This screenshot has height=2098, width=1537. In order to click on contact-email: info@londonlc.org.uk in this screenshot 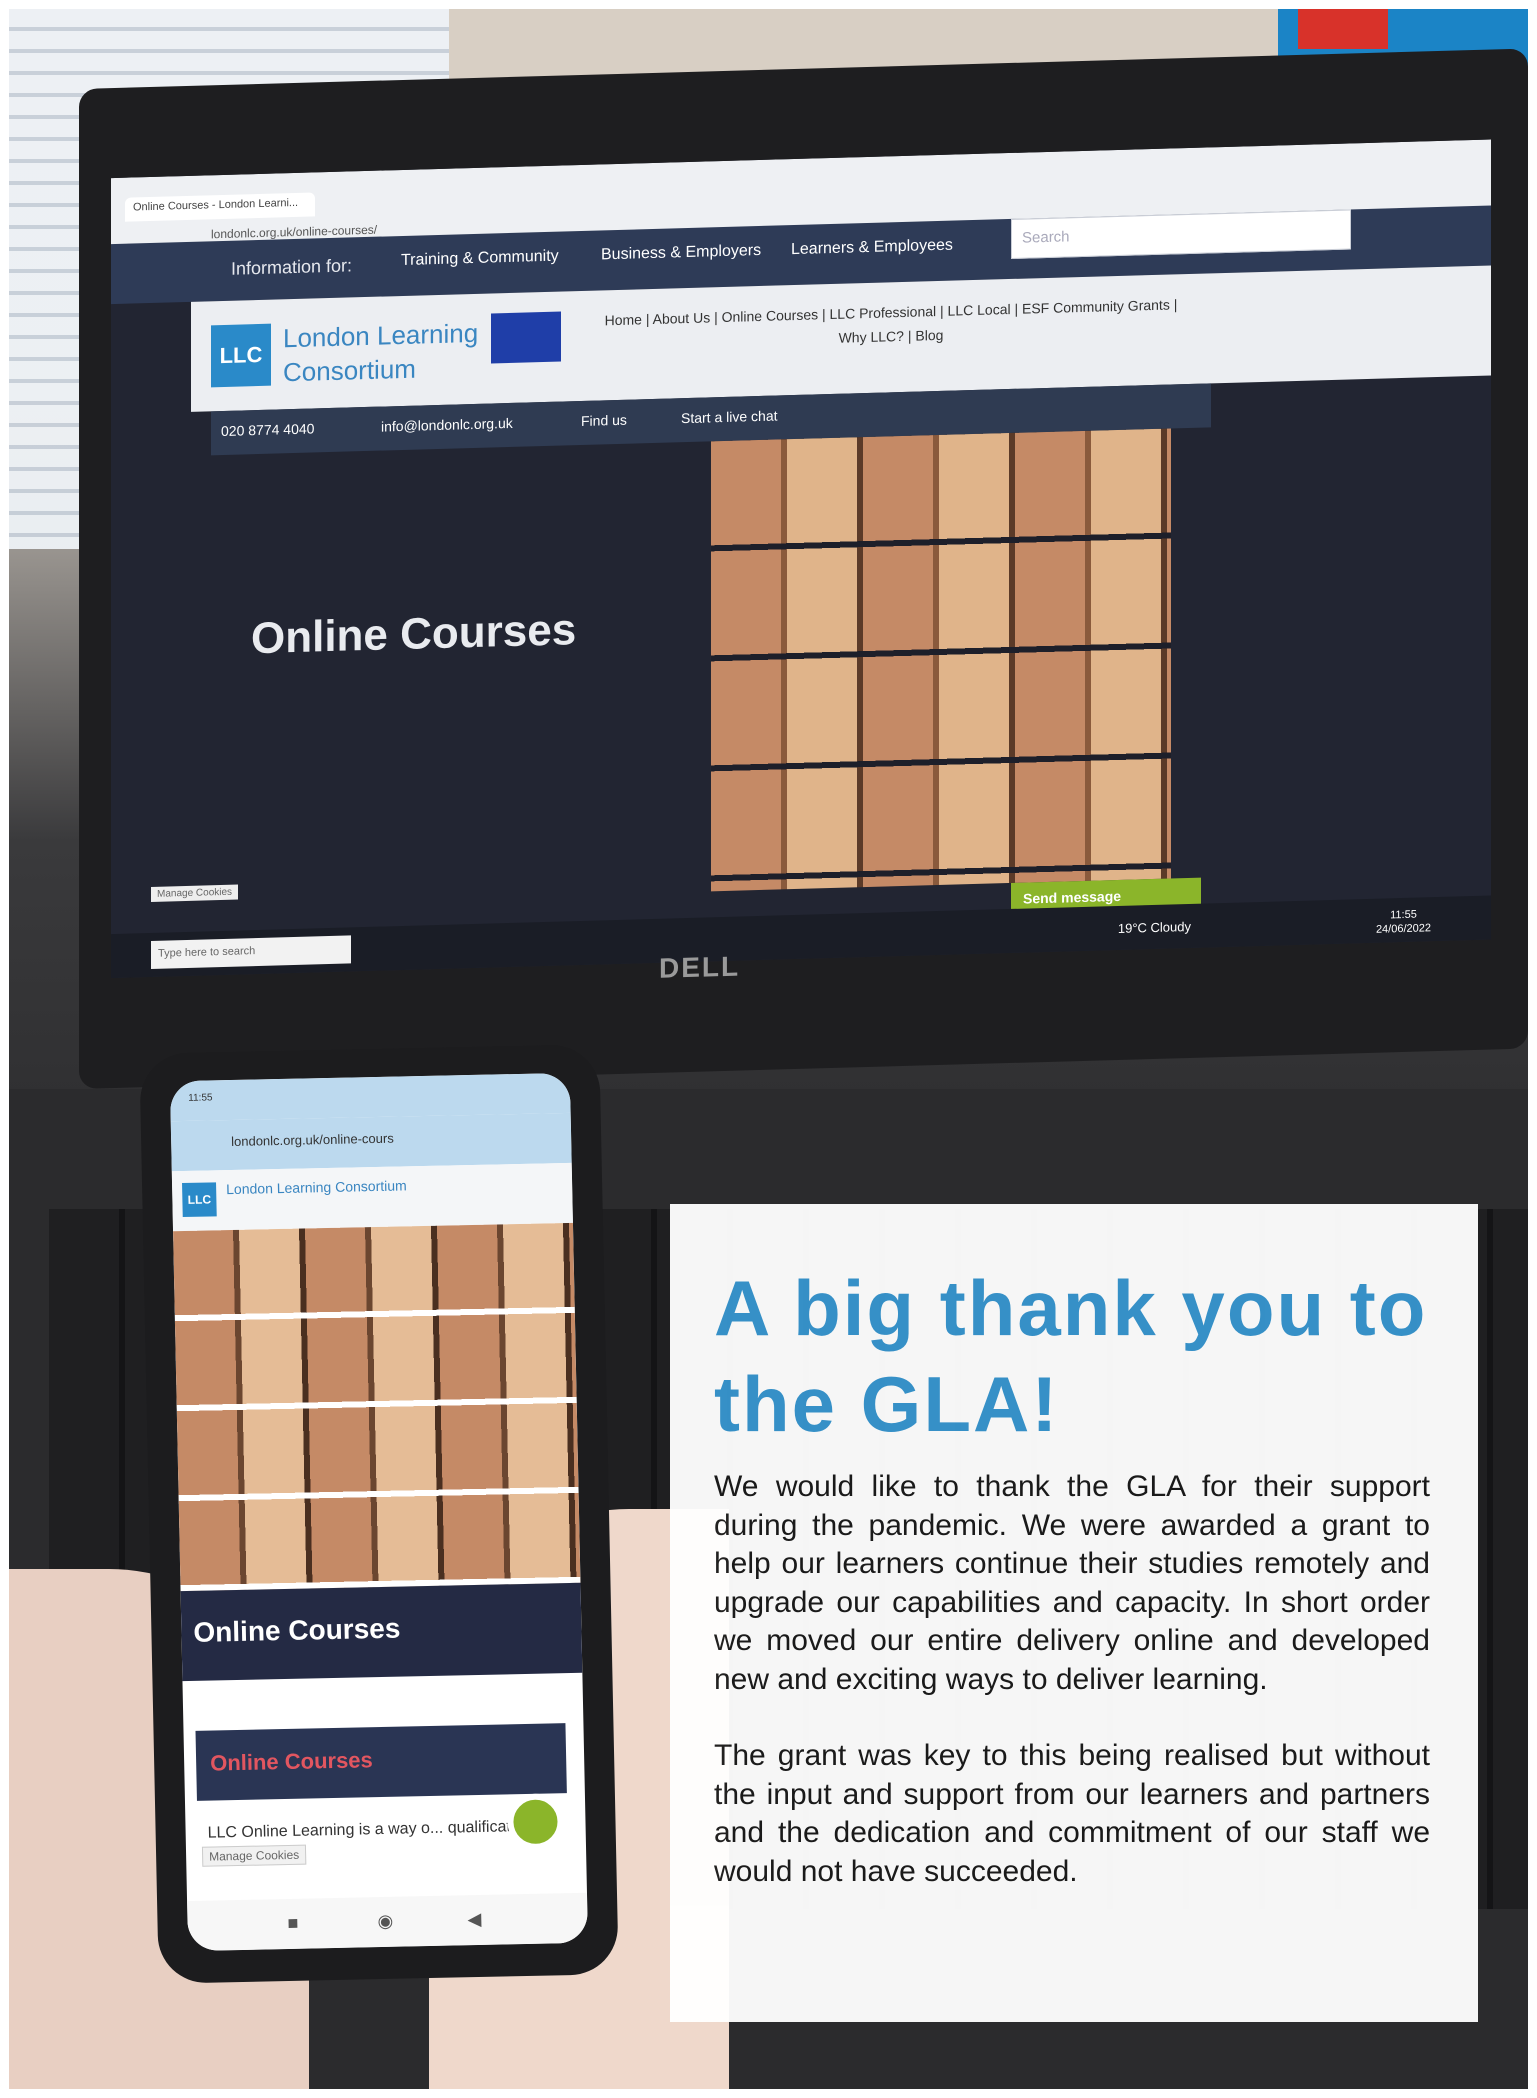, I will do `click(447, 425)`.